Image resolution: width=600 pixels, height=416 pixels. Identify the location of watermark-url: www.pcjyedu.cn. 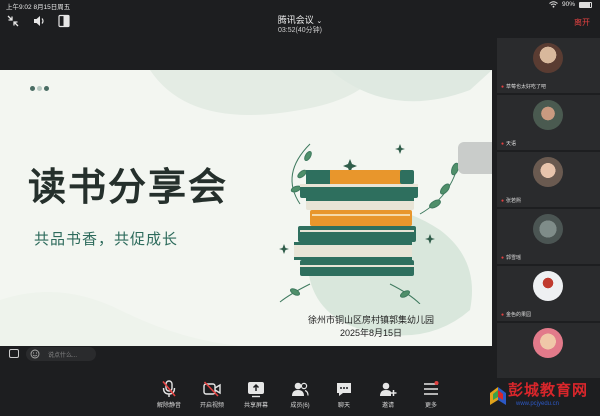
(538, 404).